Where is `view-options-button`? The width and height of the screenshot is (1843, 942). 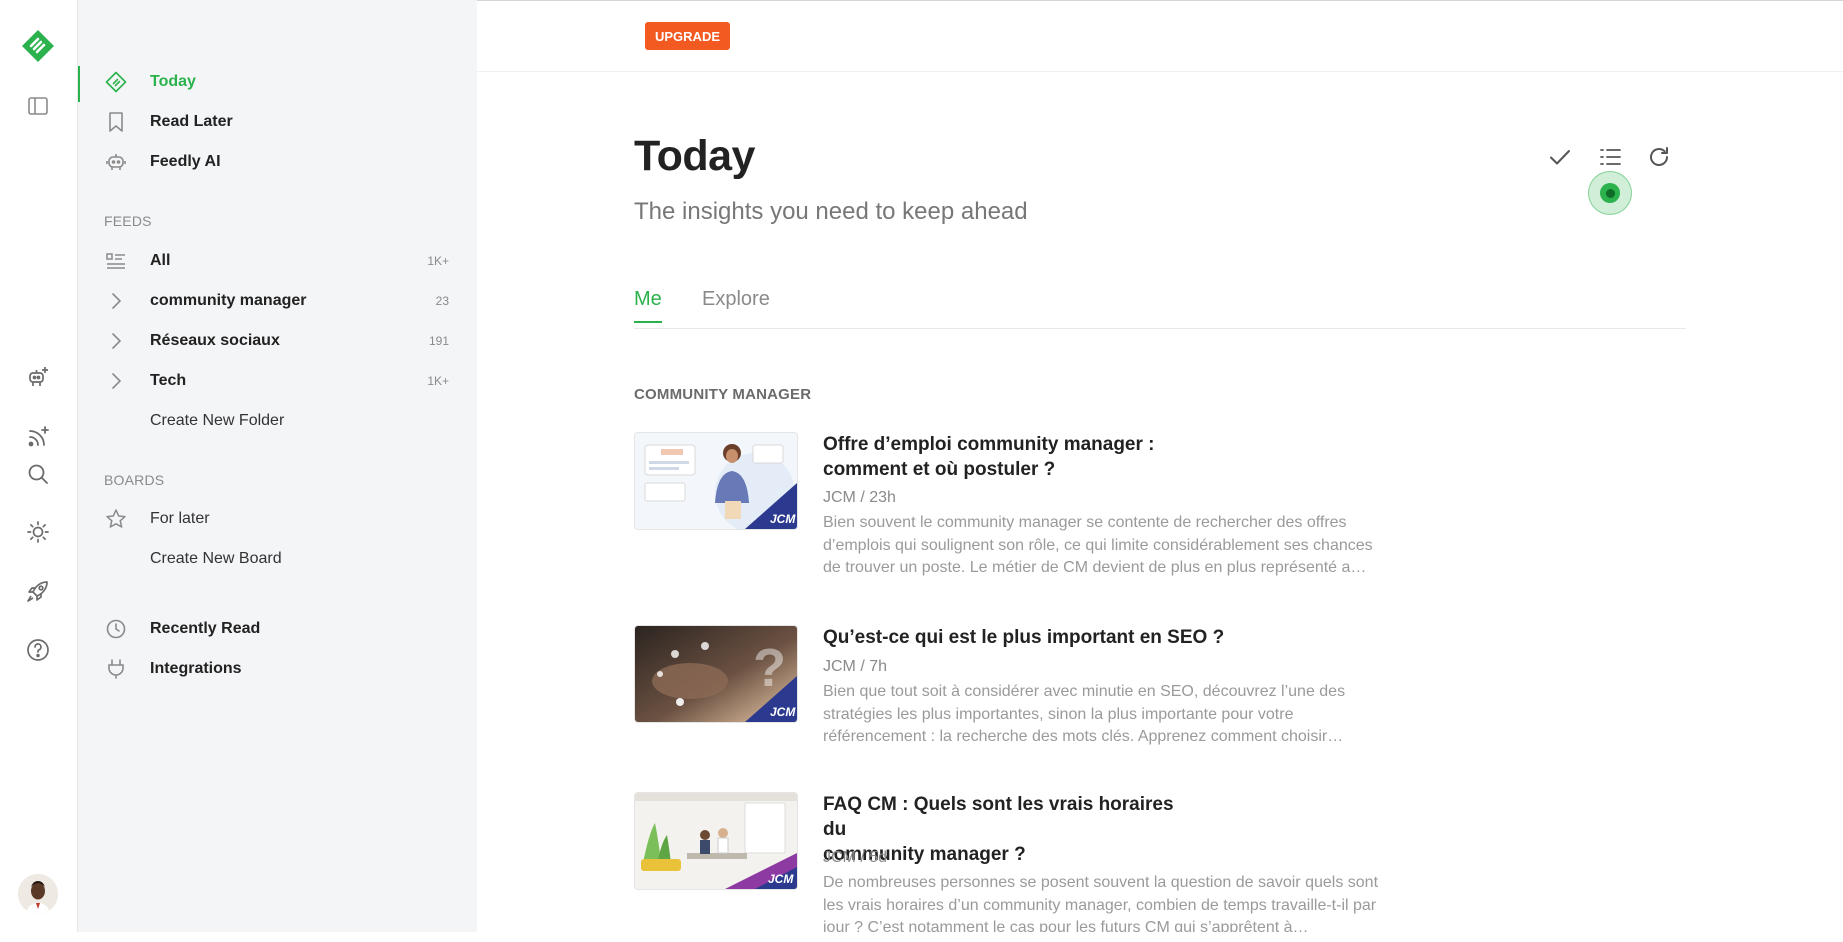 view-options-button is located at coordinates (1610, 157).